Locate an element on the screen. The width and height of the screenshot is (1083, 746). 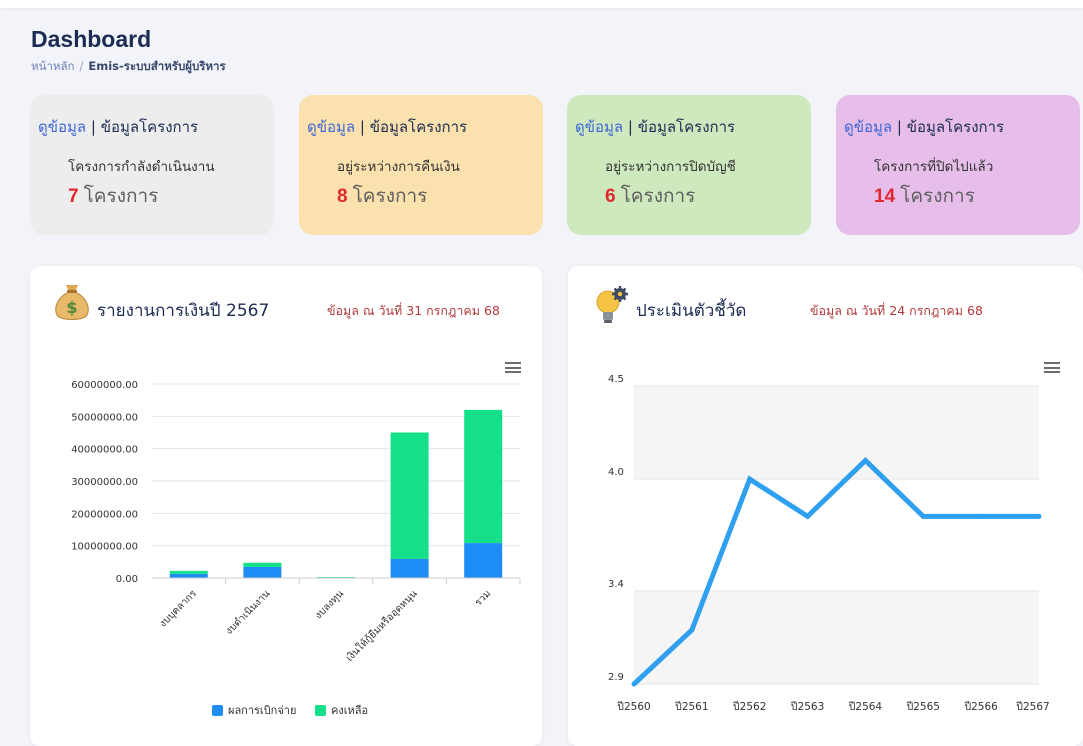
y-tick-label: 4.5 is located at coordinates (616, 379).